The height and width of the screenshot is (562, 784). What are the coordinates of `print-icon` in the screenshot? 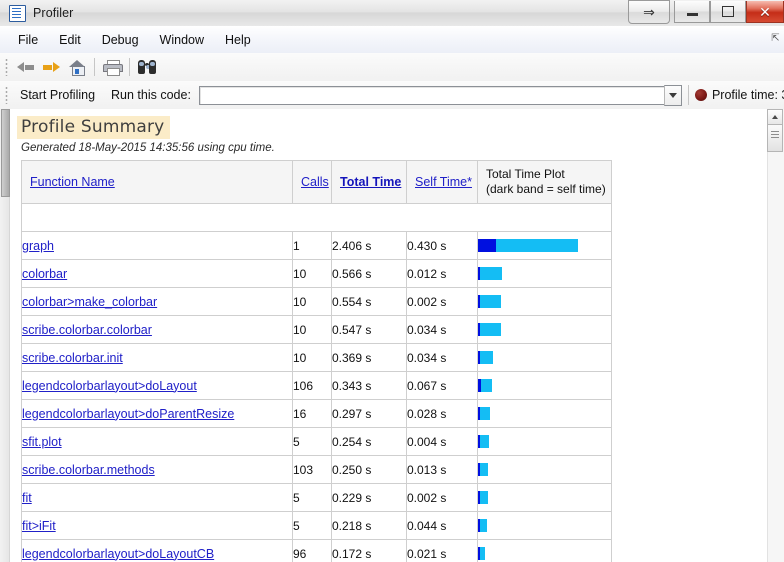 It's located at (113, 68).